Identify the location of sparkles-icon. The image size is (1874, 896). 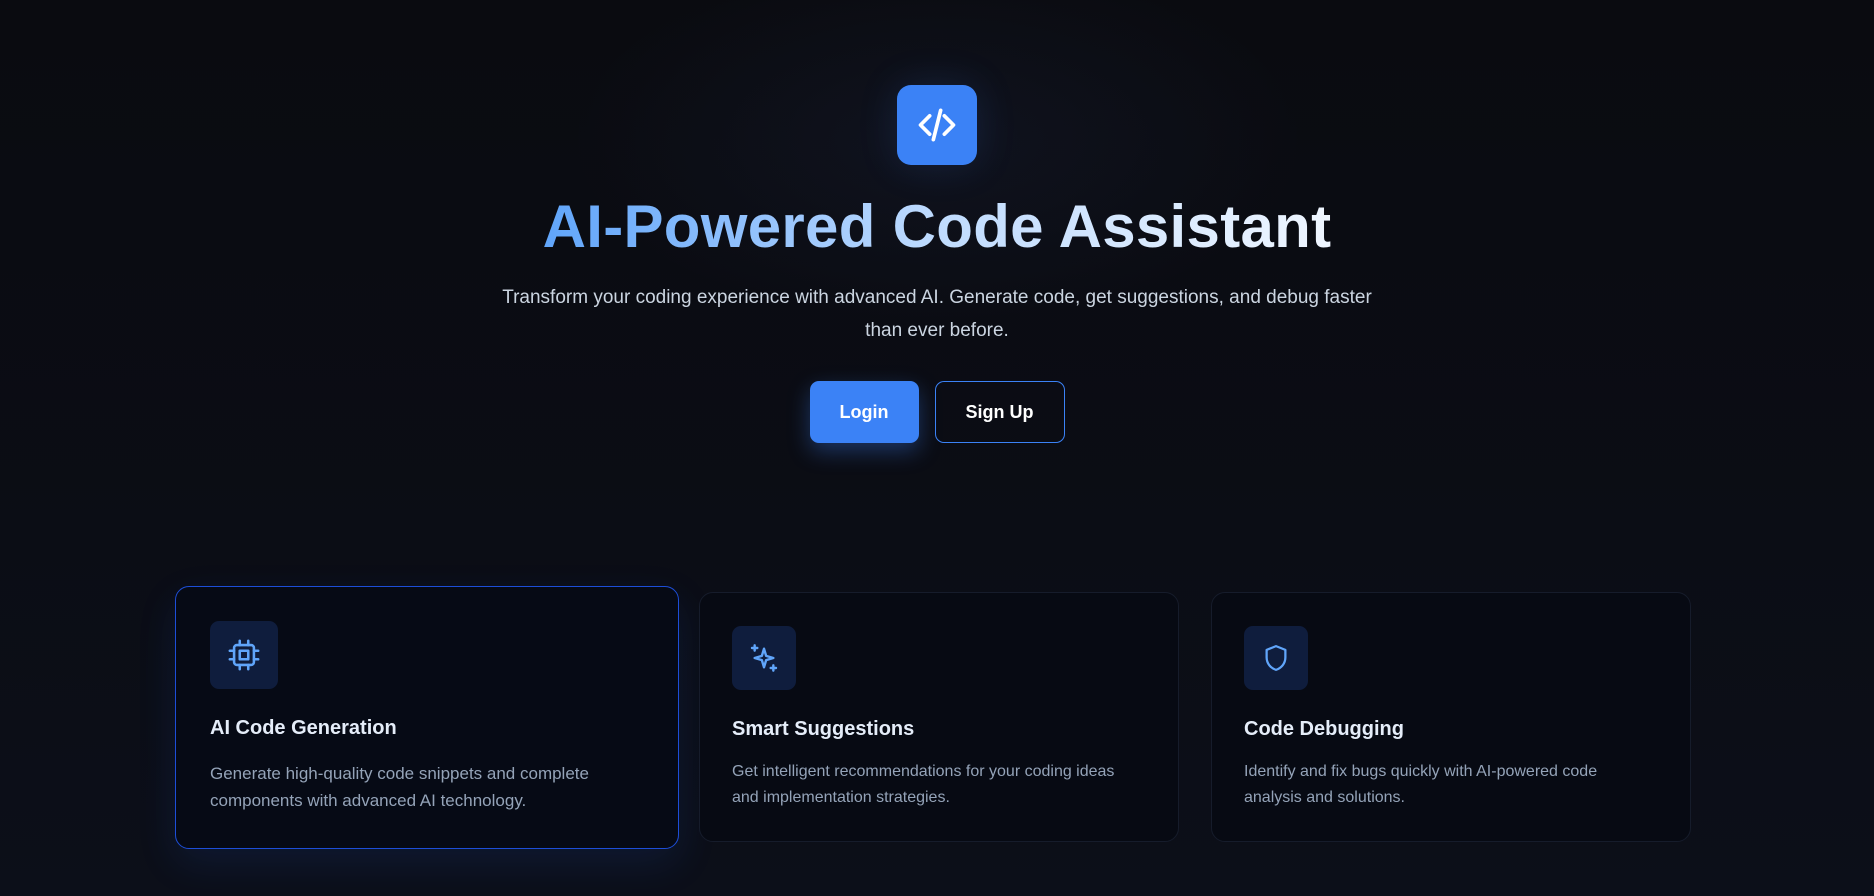
(764, 658).